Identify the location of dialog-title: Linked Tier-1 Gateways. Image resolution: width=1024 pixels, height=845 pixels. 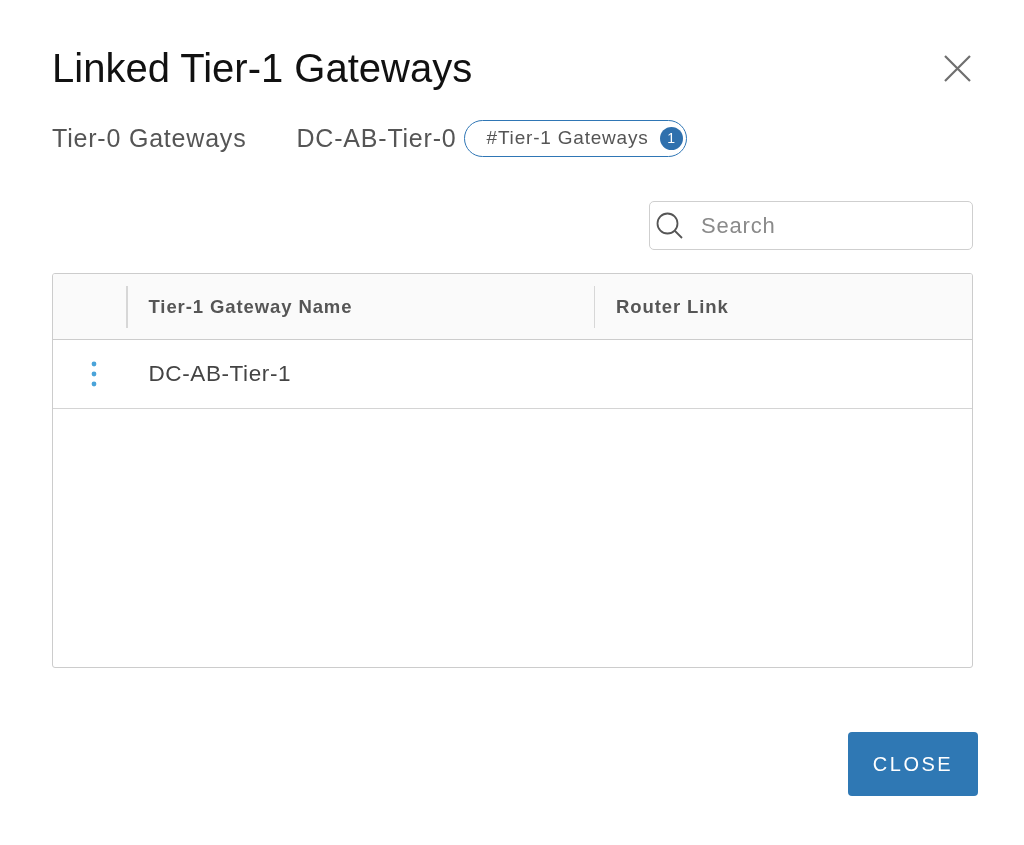
(262, 68).